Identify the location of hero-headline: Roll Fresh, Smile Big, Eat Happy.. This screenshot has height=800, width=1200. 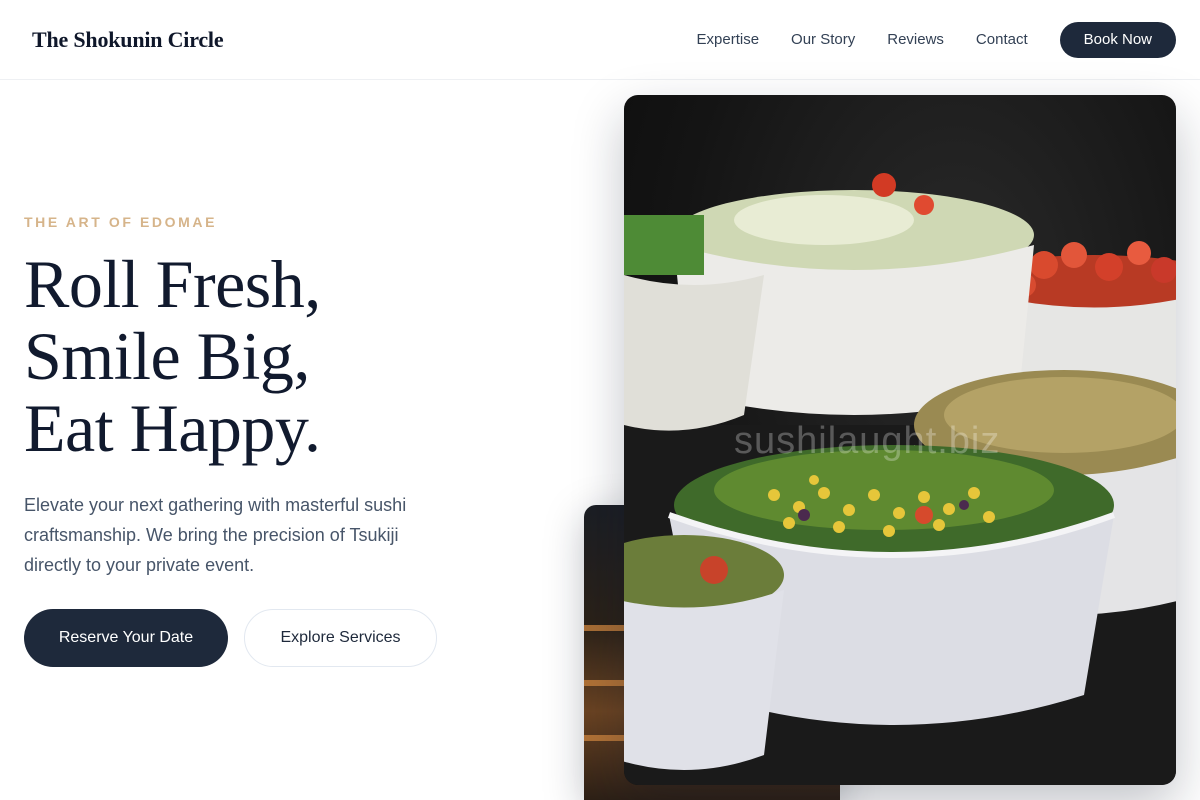
(172, 356).